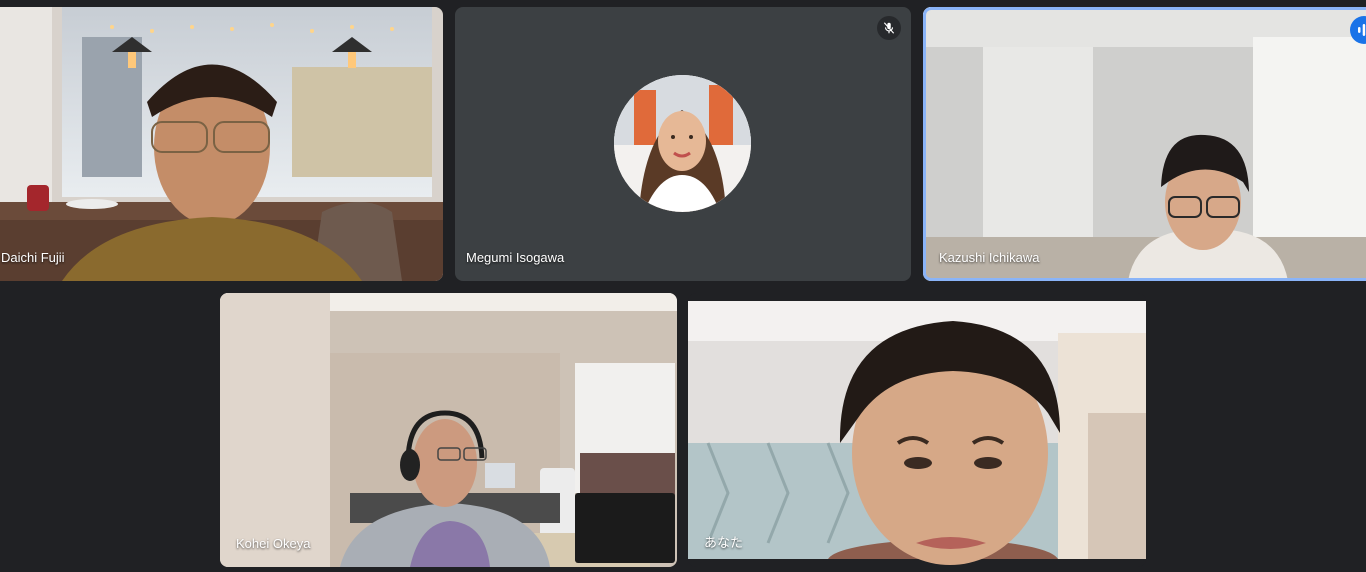 The width and height of the screenshot is (1366, 572). I want to click on participant-name: Megumi Isogawa, so click(515, 257).